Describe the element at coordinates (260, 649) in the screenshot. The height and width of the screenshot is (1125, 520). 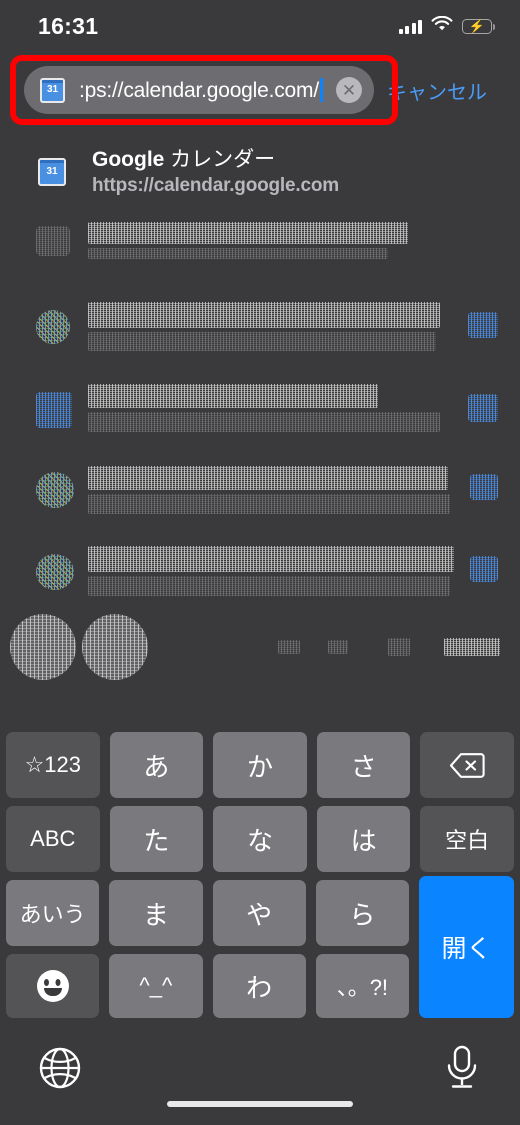
I see `profile-row-redacted` at that location.